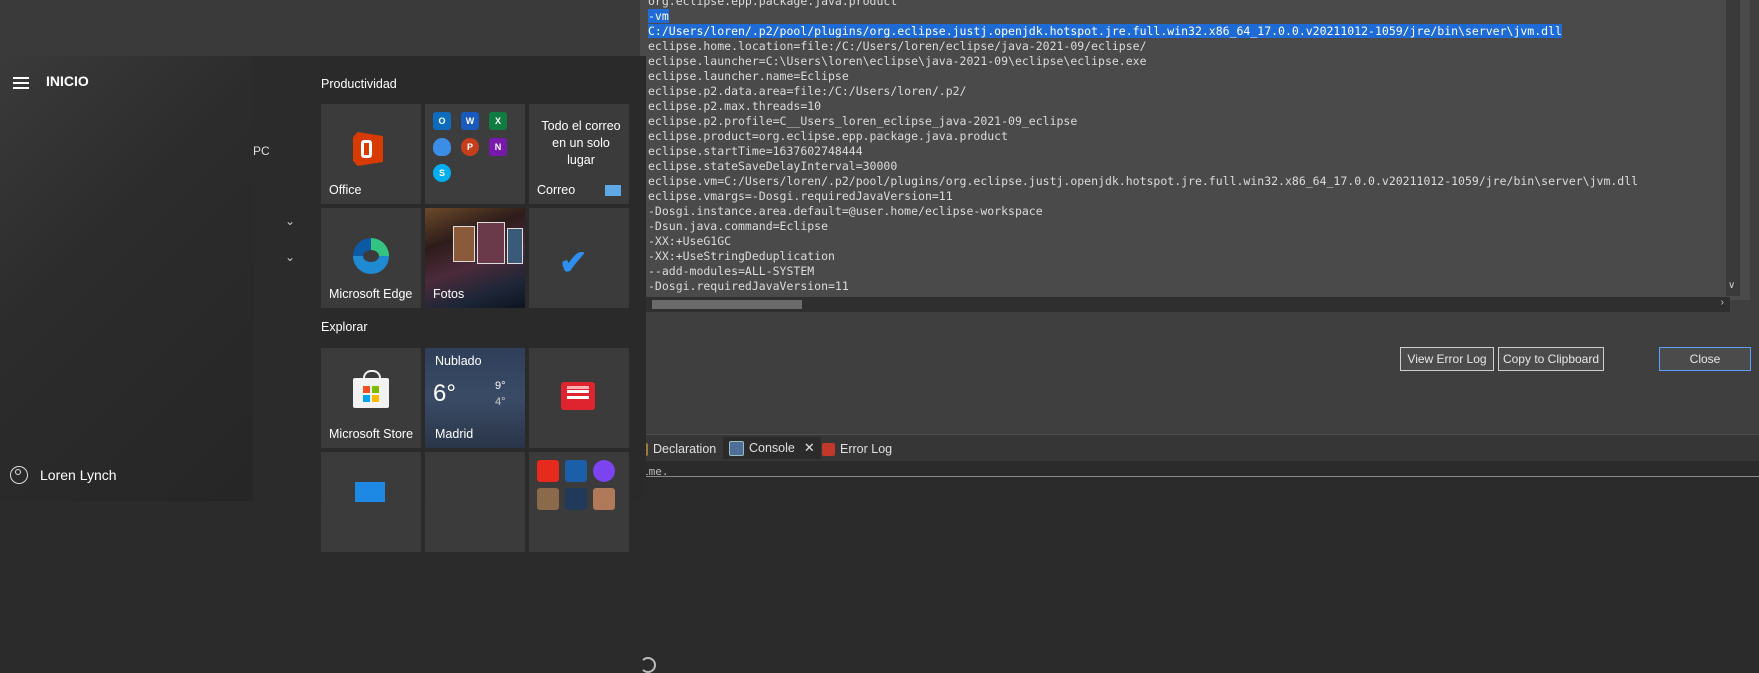 The height and width of the screenshot is (673, 1759). I want to click on solitaire-icon, so click(576, 471).